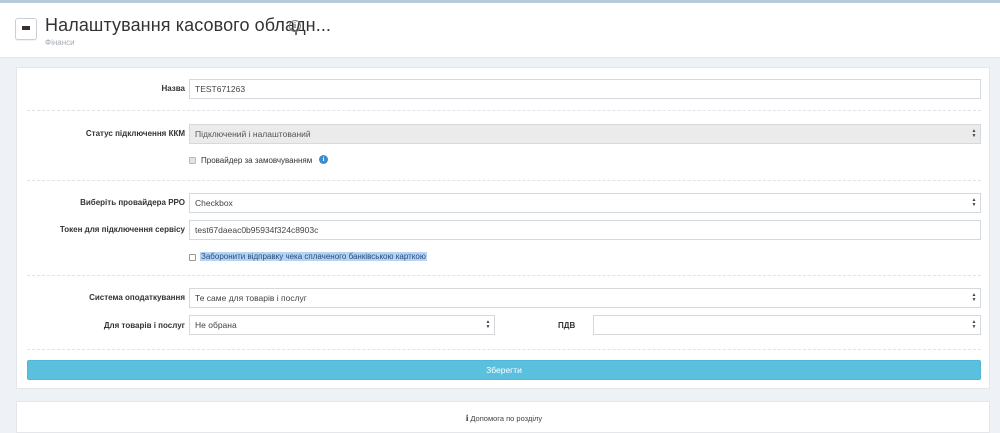 The width and height of the screenshot is (1000, 433). Describe the element at coordinates (342, 325) in the screenshot. I see `goods-tax-select: Не обрана ▲ ▼` at that location.